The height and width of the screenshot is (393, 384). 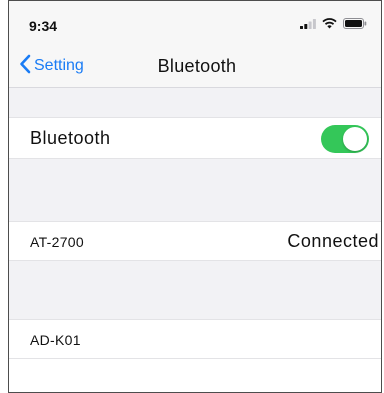 What do you see at coordinates (57, 242) in the screenshot?
I see `device-name: AT-2700` at bounding box center [57, 242].